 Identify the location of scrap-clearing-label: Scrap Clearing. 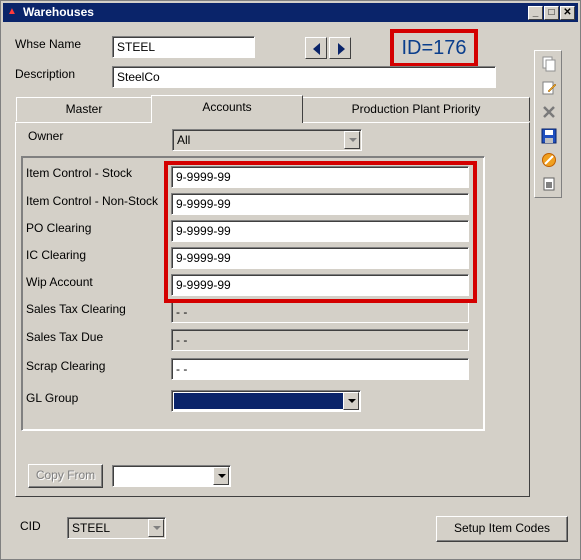
(66, 366).